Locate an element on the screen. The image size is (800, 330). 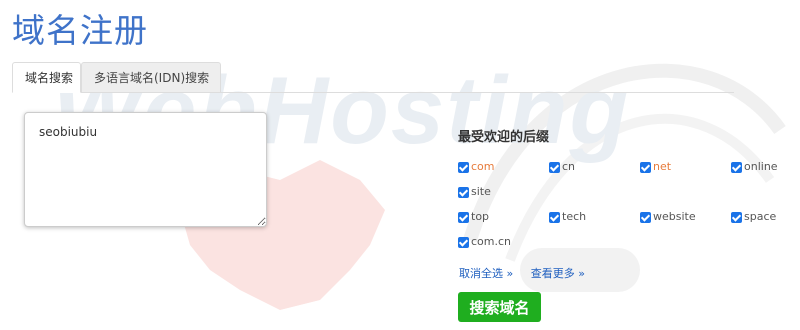
suffix-option-tech: tech is located at coordinates (567, 217).